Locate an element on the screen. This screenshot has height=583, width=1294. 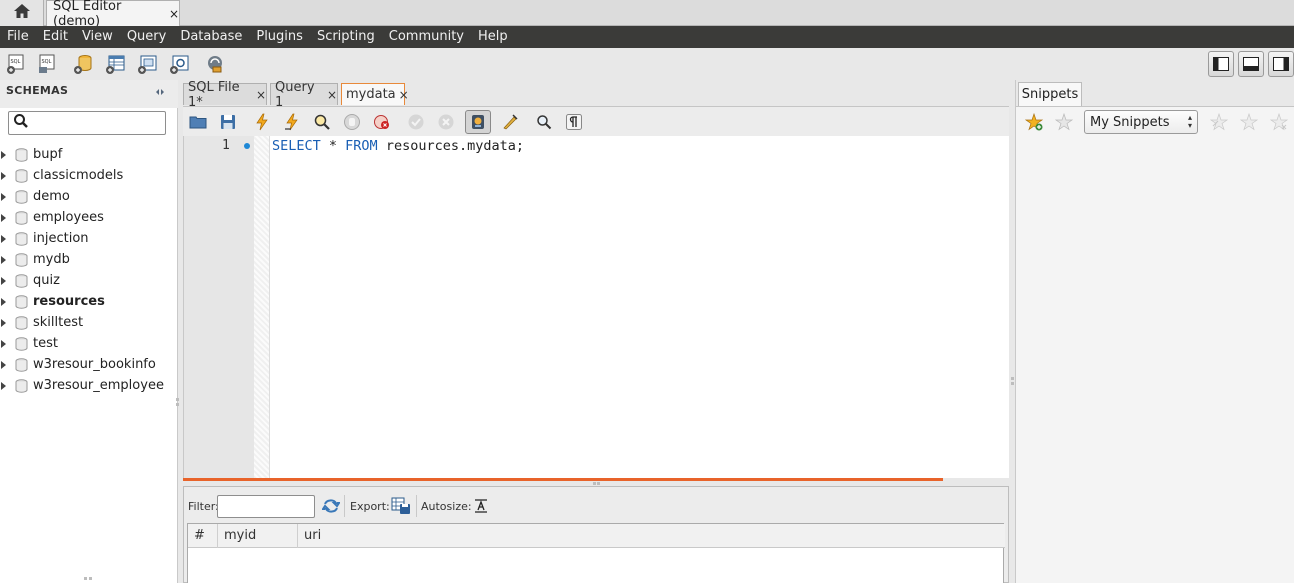
beautify-icon is located at coordinates (510, 122).